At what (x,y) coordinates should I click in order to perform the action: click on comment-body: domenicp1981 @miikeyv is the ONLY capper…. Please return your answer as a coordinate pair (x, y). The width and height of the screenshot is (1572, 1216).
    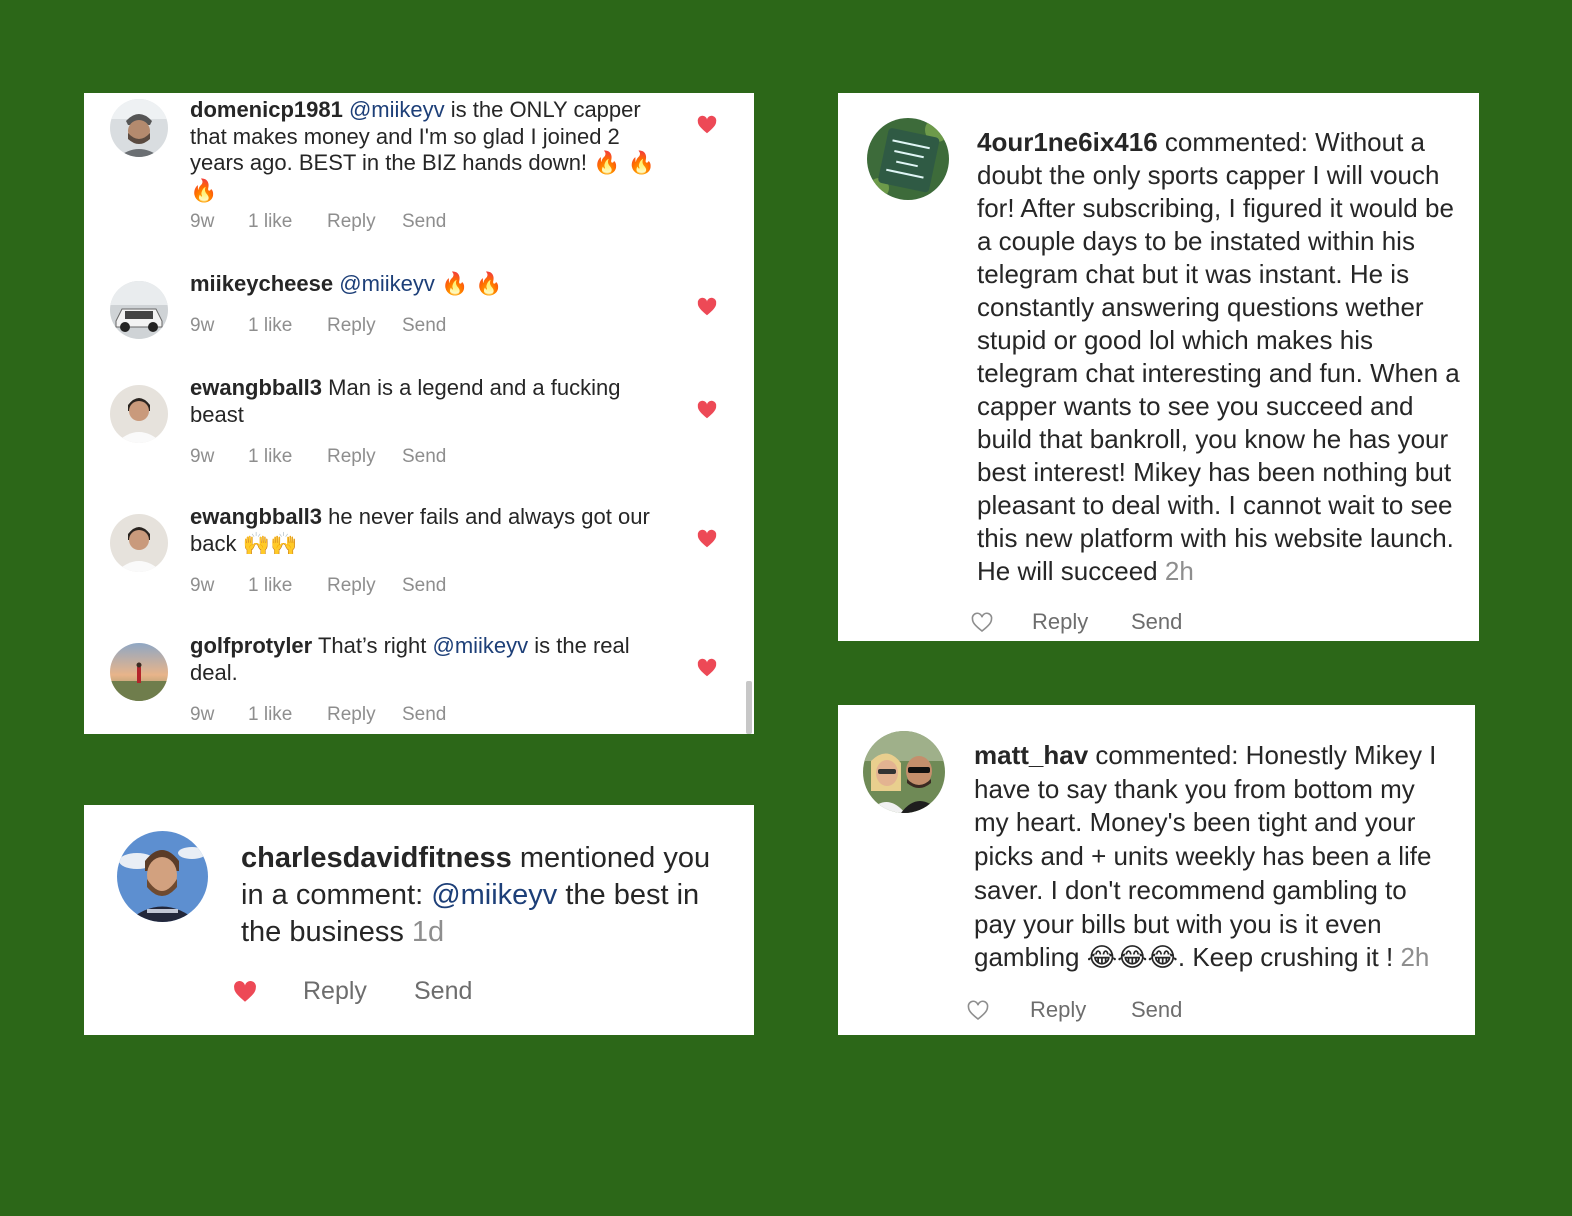
    Looking at the image, I should click on (430, 151).